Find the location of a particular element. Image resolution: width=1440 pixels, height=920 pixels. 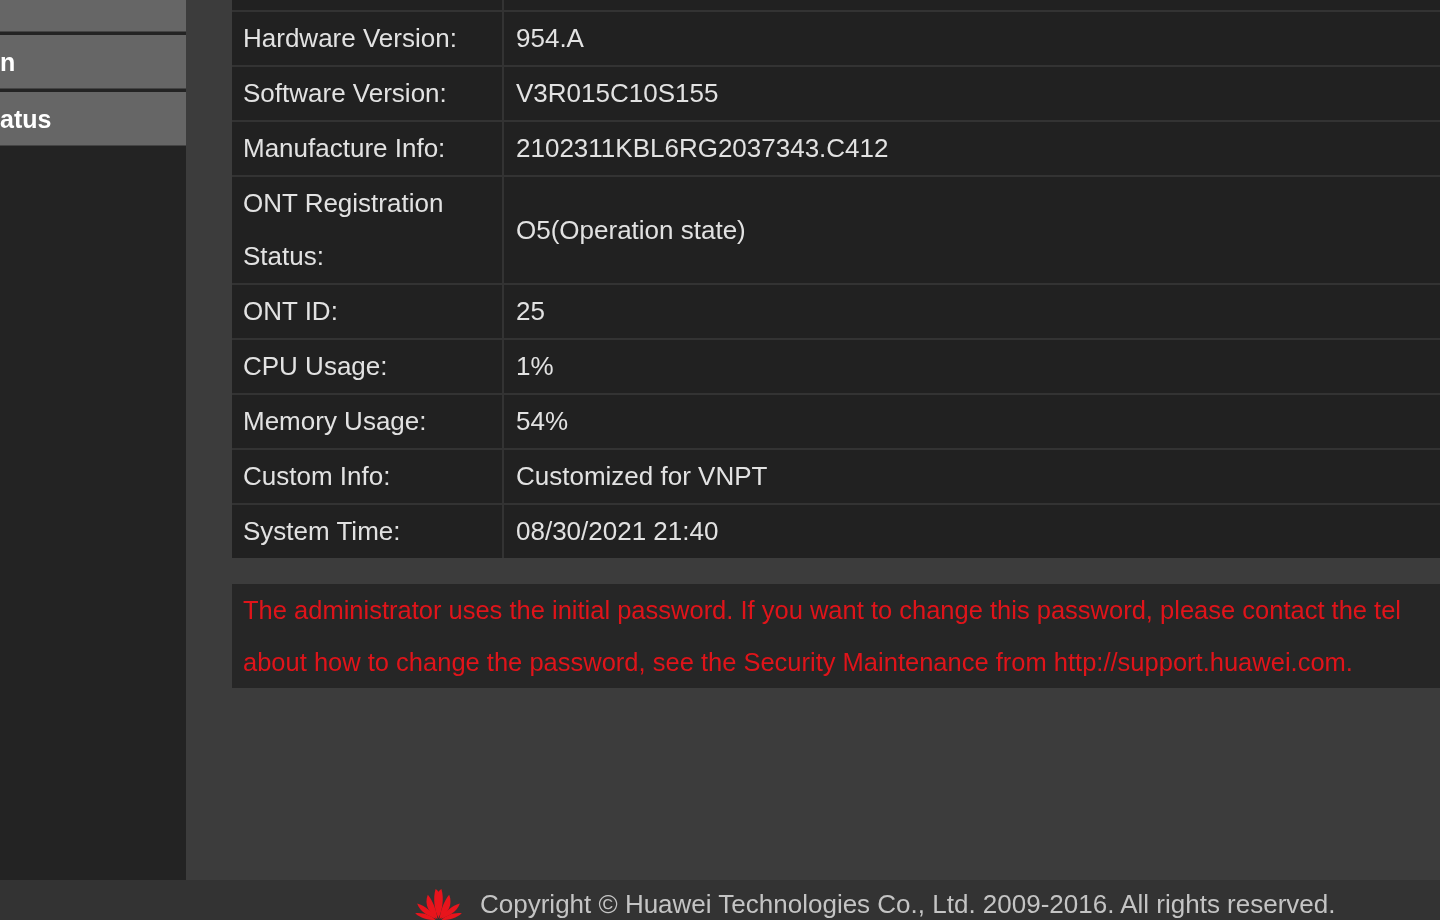

row-value: 1% is located at coordinates (535, 366).